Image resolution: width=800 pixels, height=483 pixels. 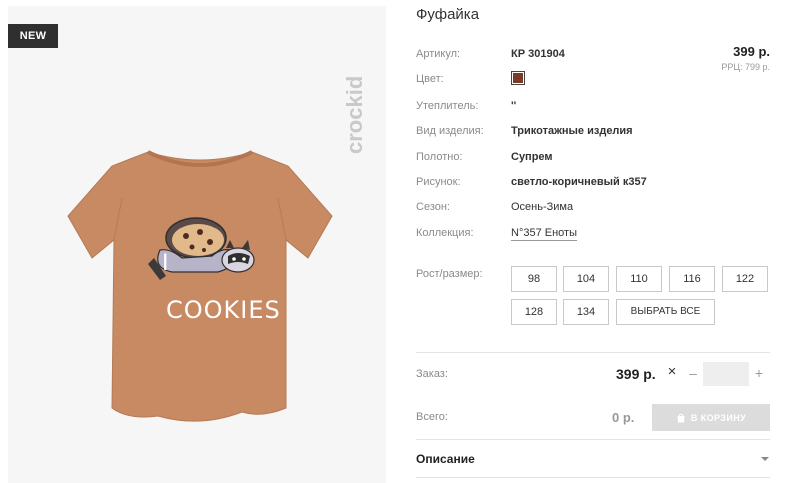 What do you see at coordinates (223, 310) in the screenshot?
I see `print-text-cookies: COOKIES` at bounding box center [223, 310].